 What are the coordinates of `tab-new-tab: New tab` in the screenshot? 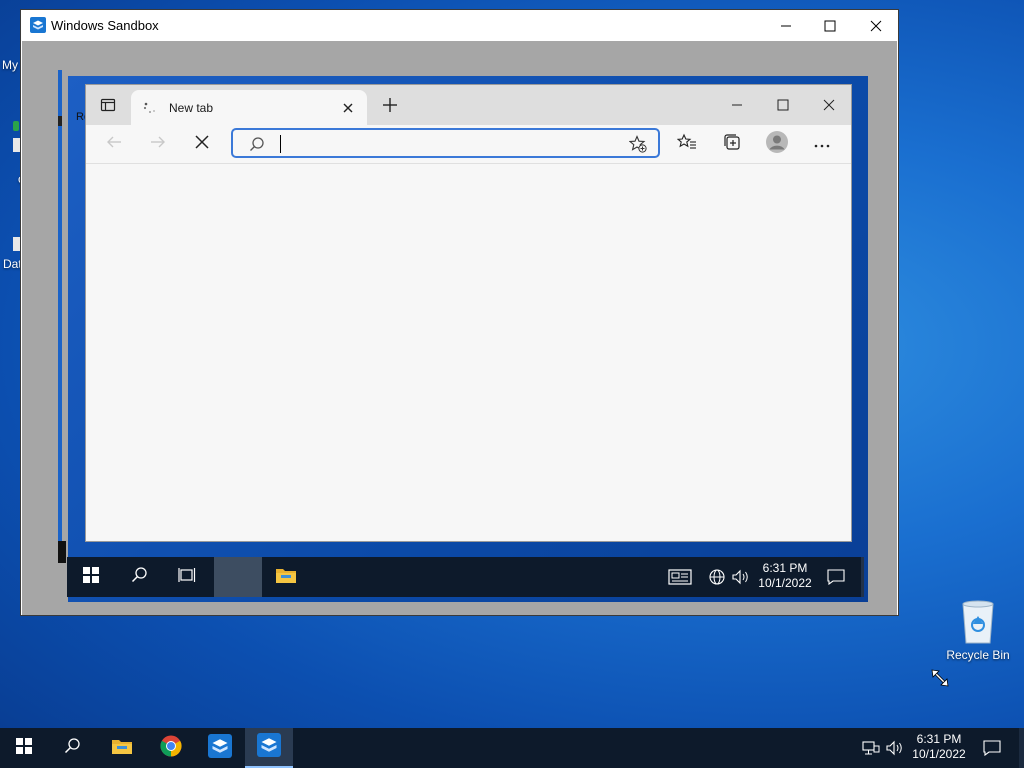 It's located at (249, 107).